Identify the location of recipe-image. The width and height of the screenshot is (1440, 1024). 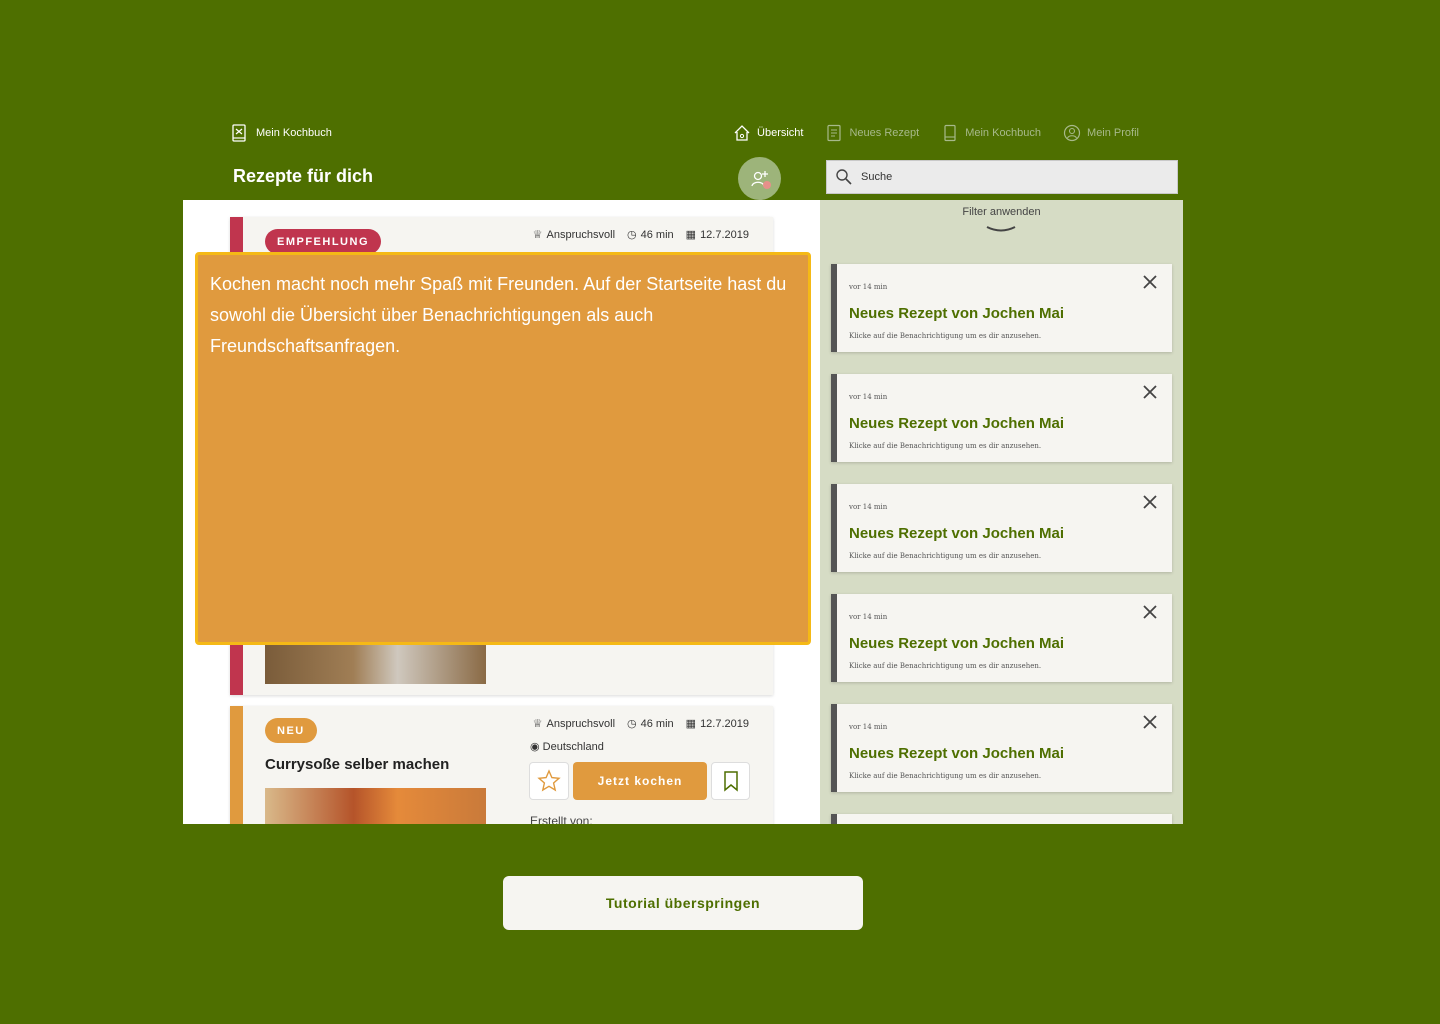
(375, 806).